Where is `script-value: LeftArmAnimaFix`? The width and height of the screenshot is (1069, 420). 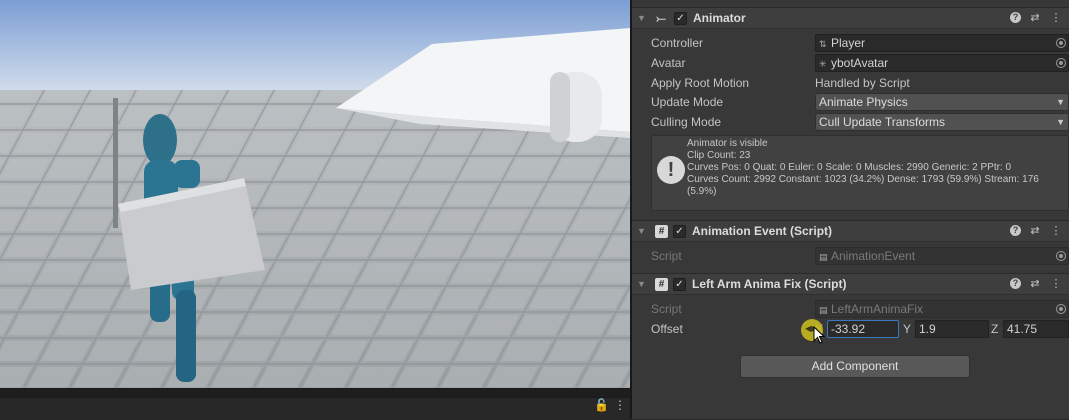 script-value: LeftArmAnimaFix is located at coordinates (877, 309).